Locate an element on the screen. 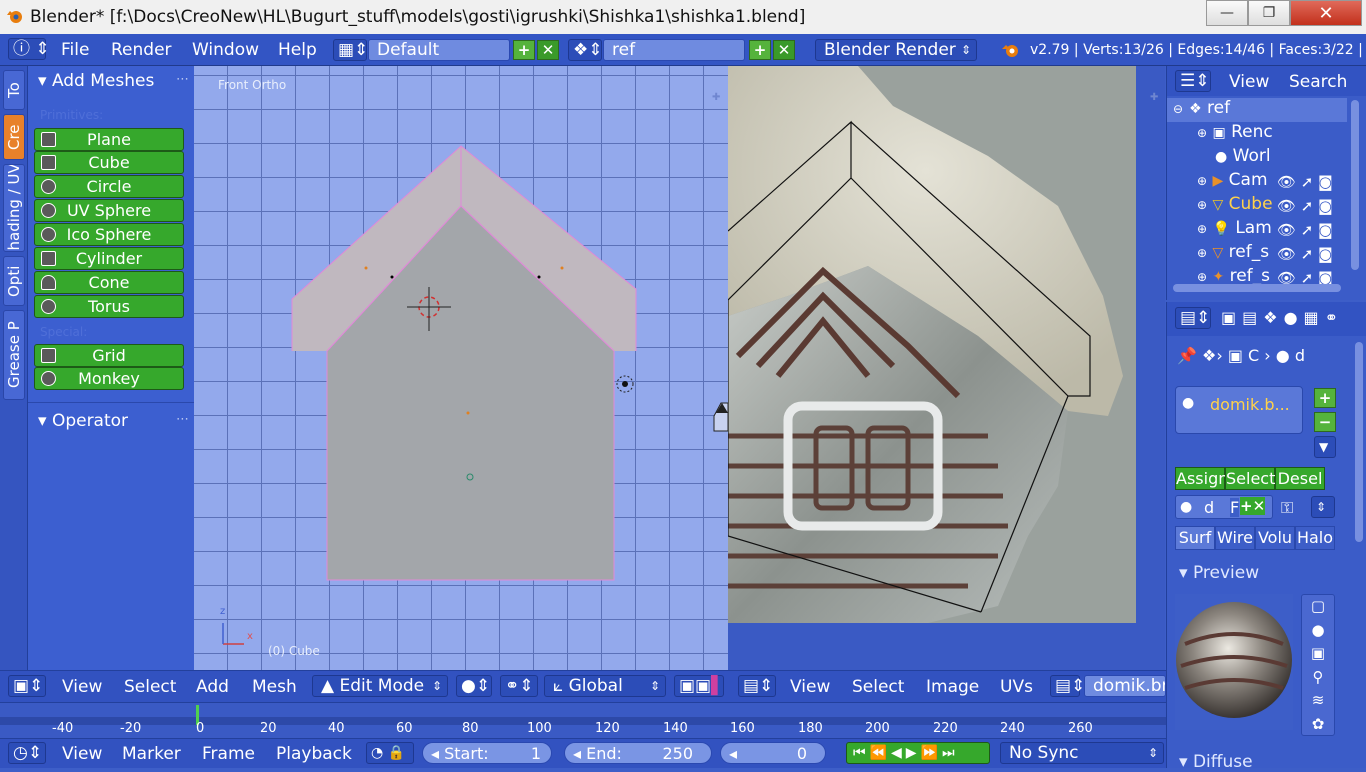  add-monkey-button: Monkey is located at coordinates (109, 378).